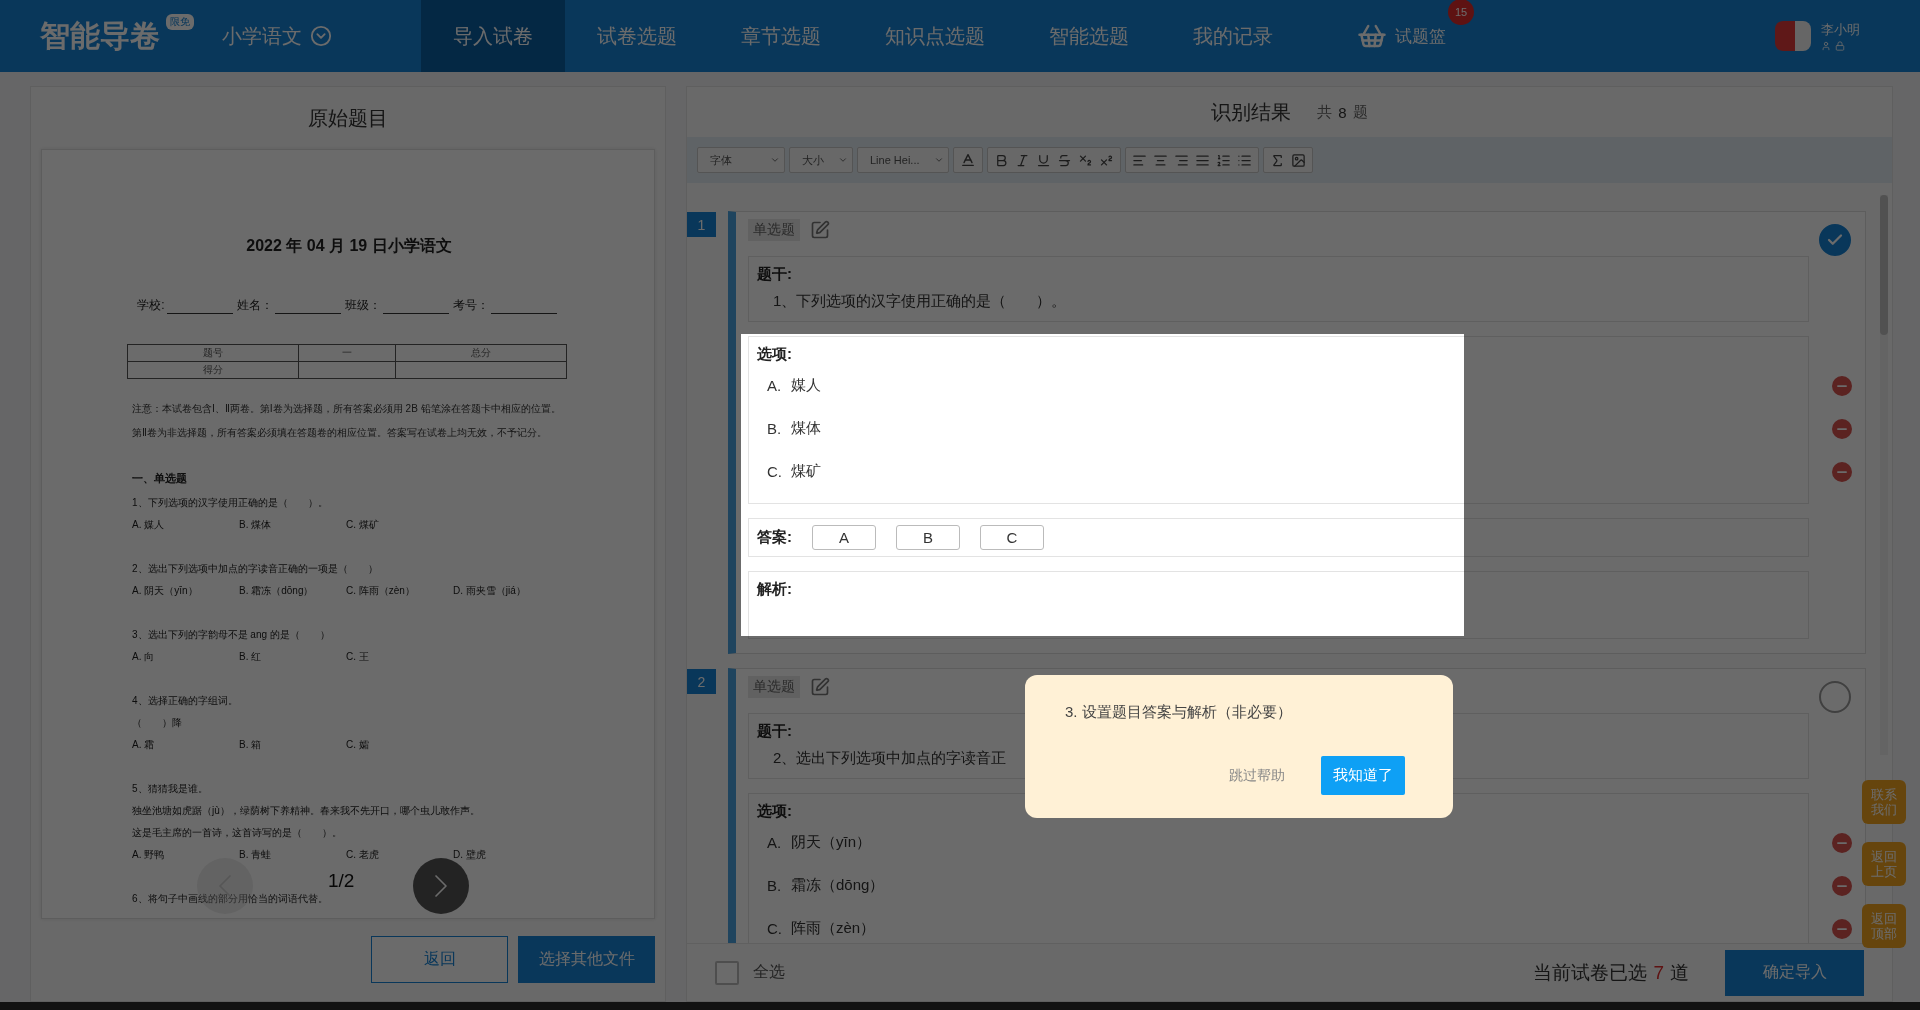 The width and height of the screenshot is (1920, 1010). Describe the element at coordinates (1325, 112) in the screenshot. I see `count-text: 共` at that location.